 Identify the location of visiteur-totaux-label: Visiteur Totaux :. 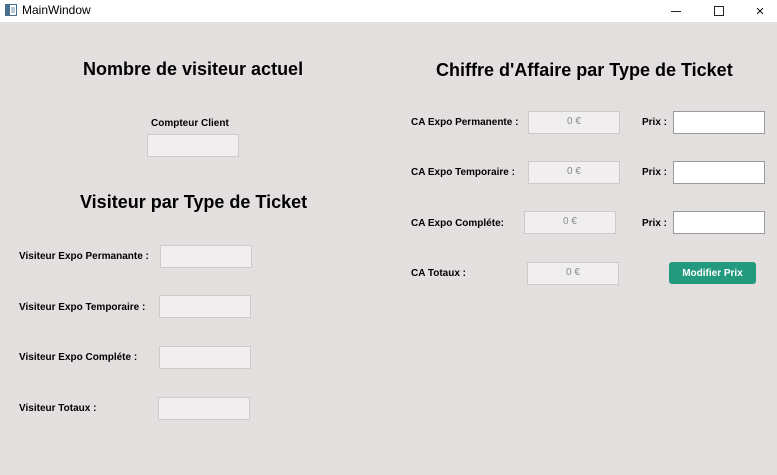
(58, 408).